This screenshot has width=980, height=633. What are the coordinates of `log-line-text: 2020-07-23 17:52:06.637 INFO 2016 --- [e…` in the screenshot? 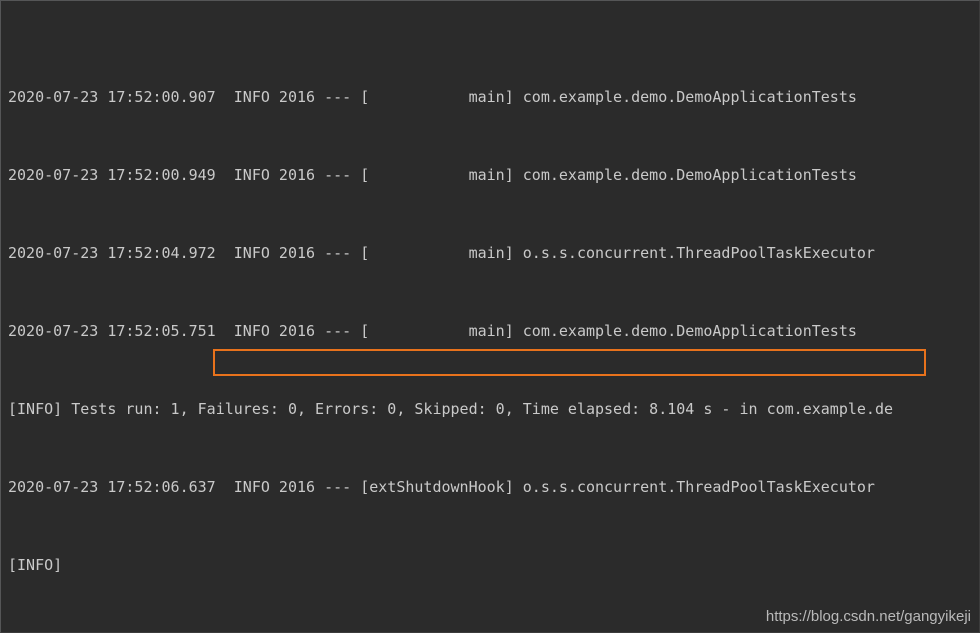 It's located at (441, 487).